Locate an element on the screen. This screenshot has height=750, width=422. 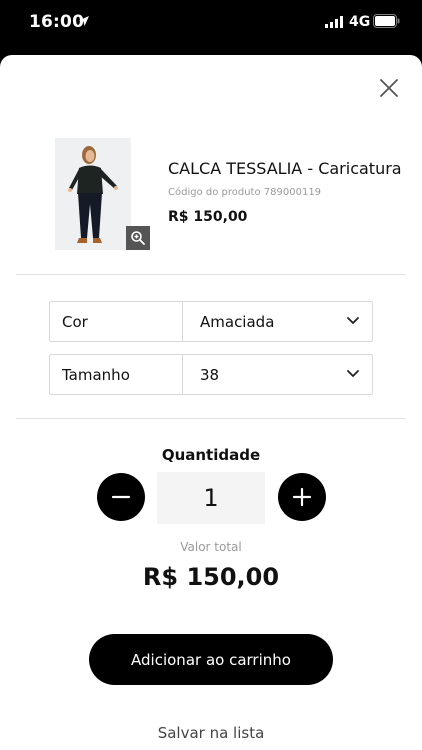
zoom-button is located at coordinates (138, 238).